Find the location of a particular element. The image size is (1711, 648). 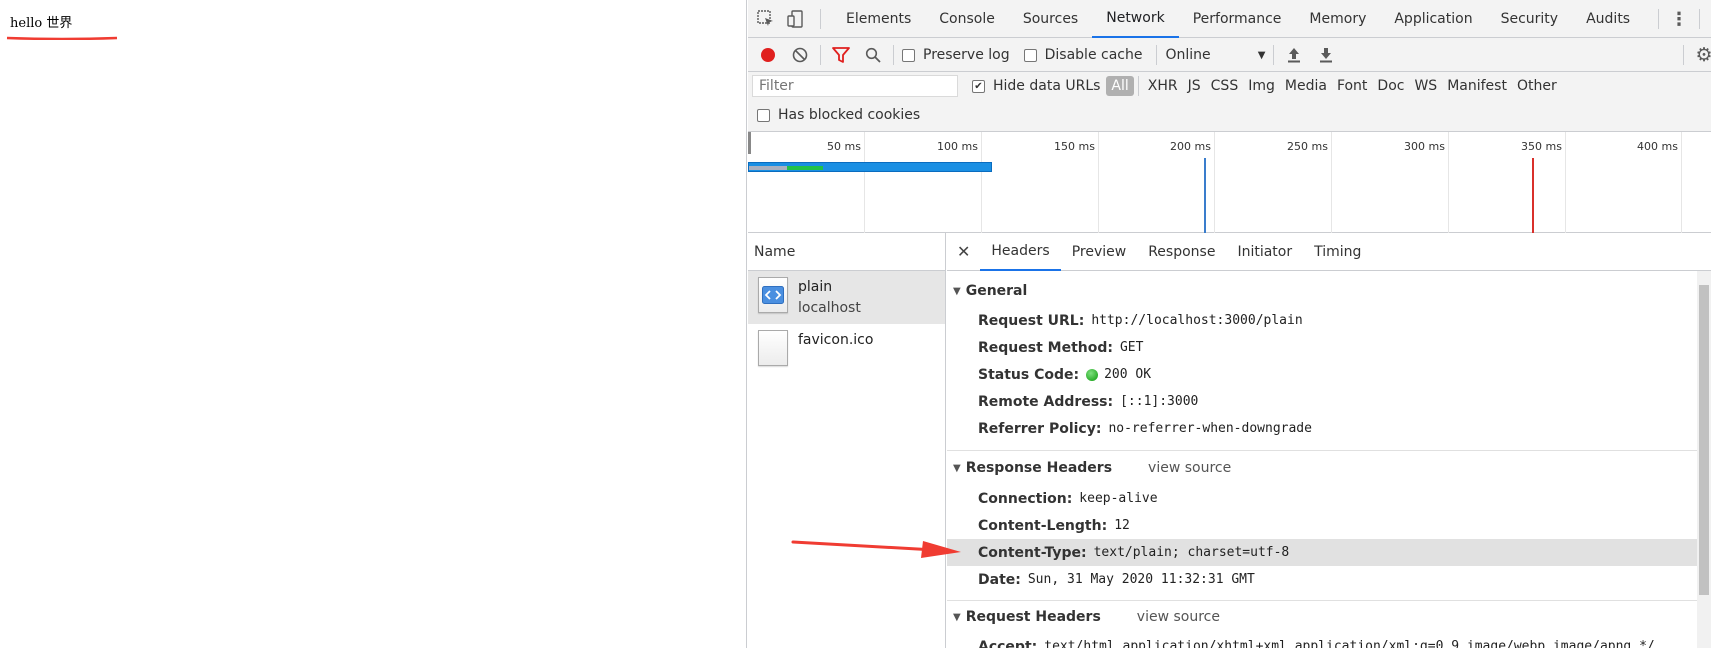

filter-type-xhr: XHR is located at coordinates (1163, 86).